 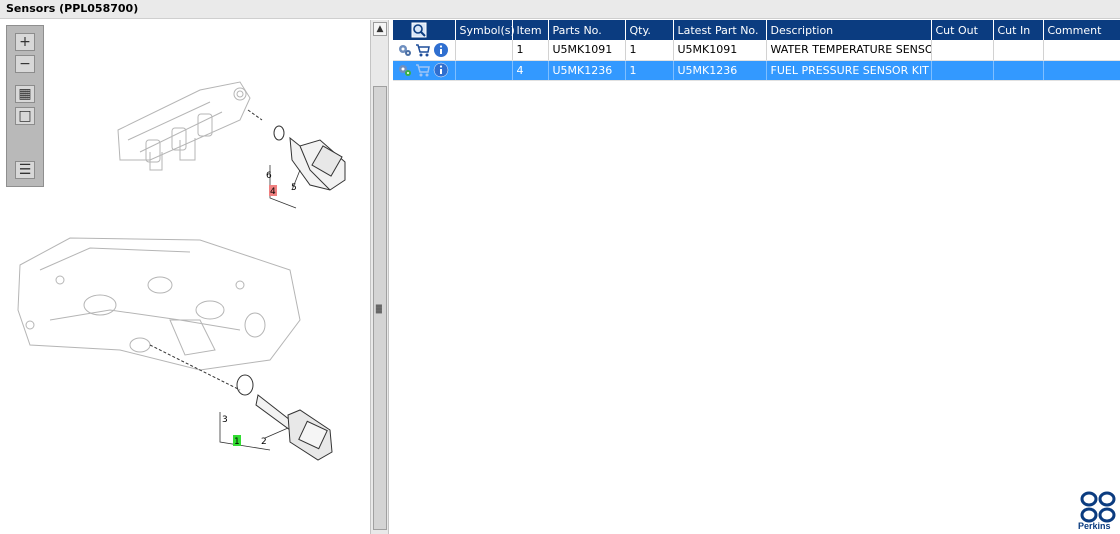 I want to click on zoom-out-icon: −, so click(x=25, y=64).